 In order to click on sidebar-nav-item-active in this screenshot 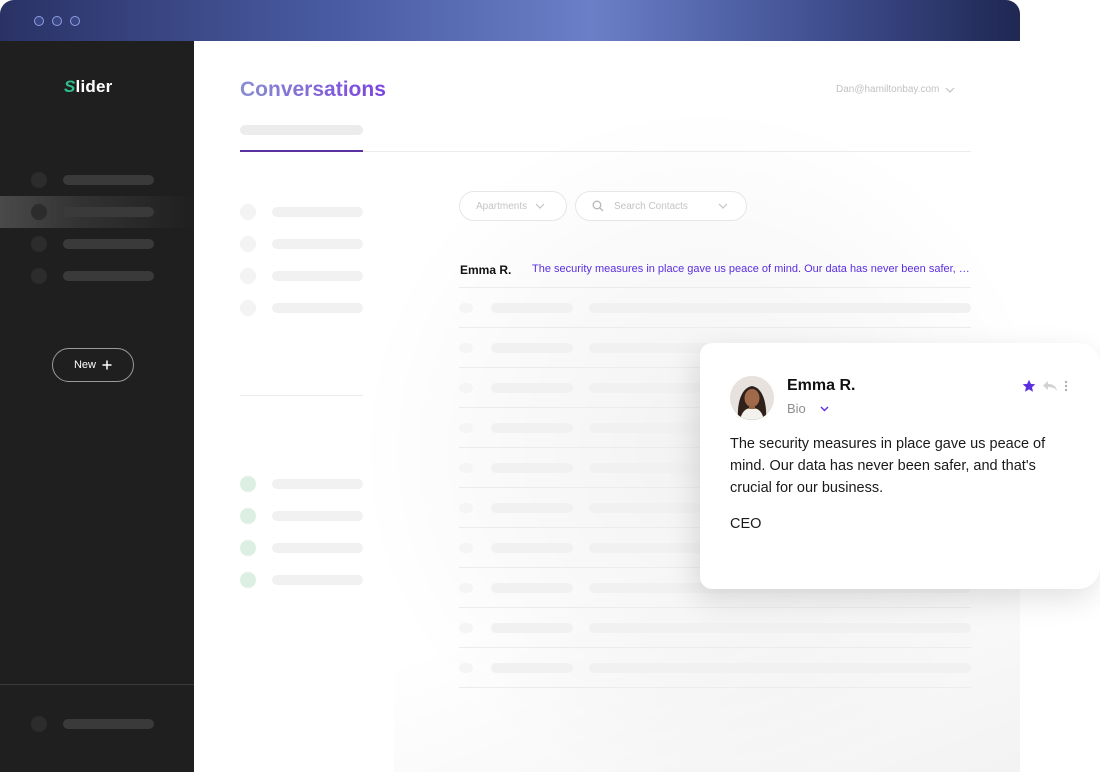, I will do `click(97, 212)`.